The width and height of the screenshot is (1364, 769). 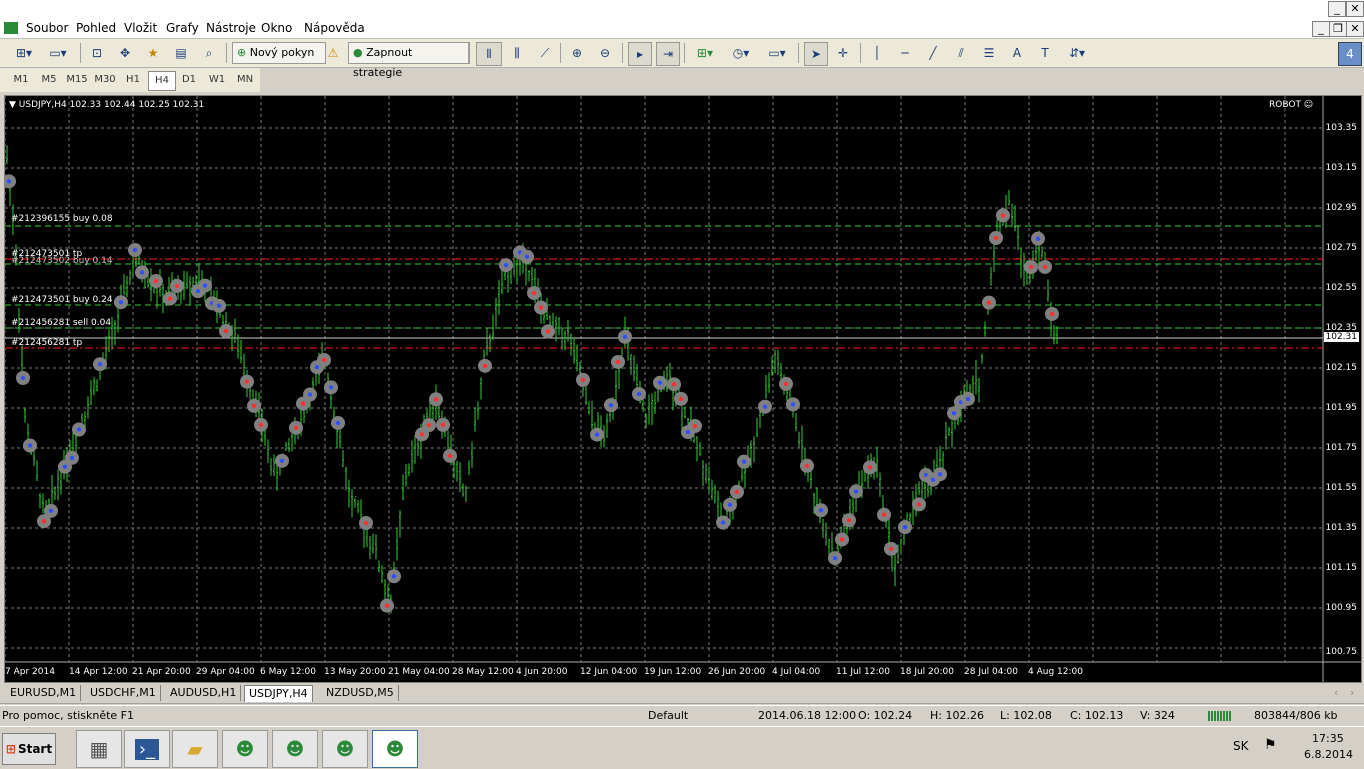 What do you see at coordinates (24, 53) in the screenshot?
I see `new-chart-icon: ⊞▾` at bounding box center [24, 53].